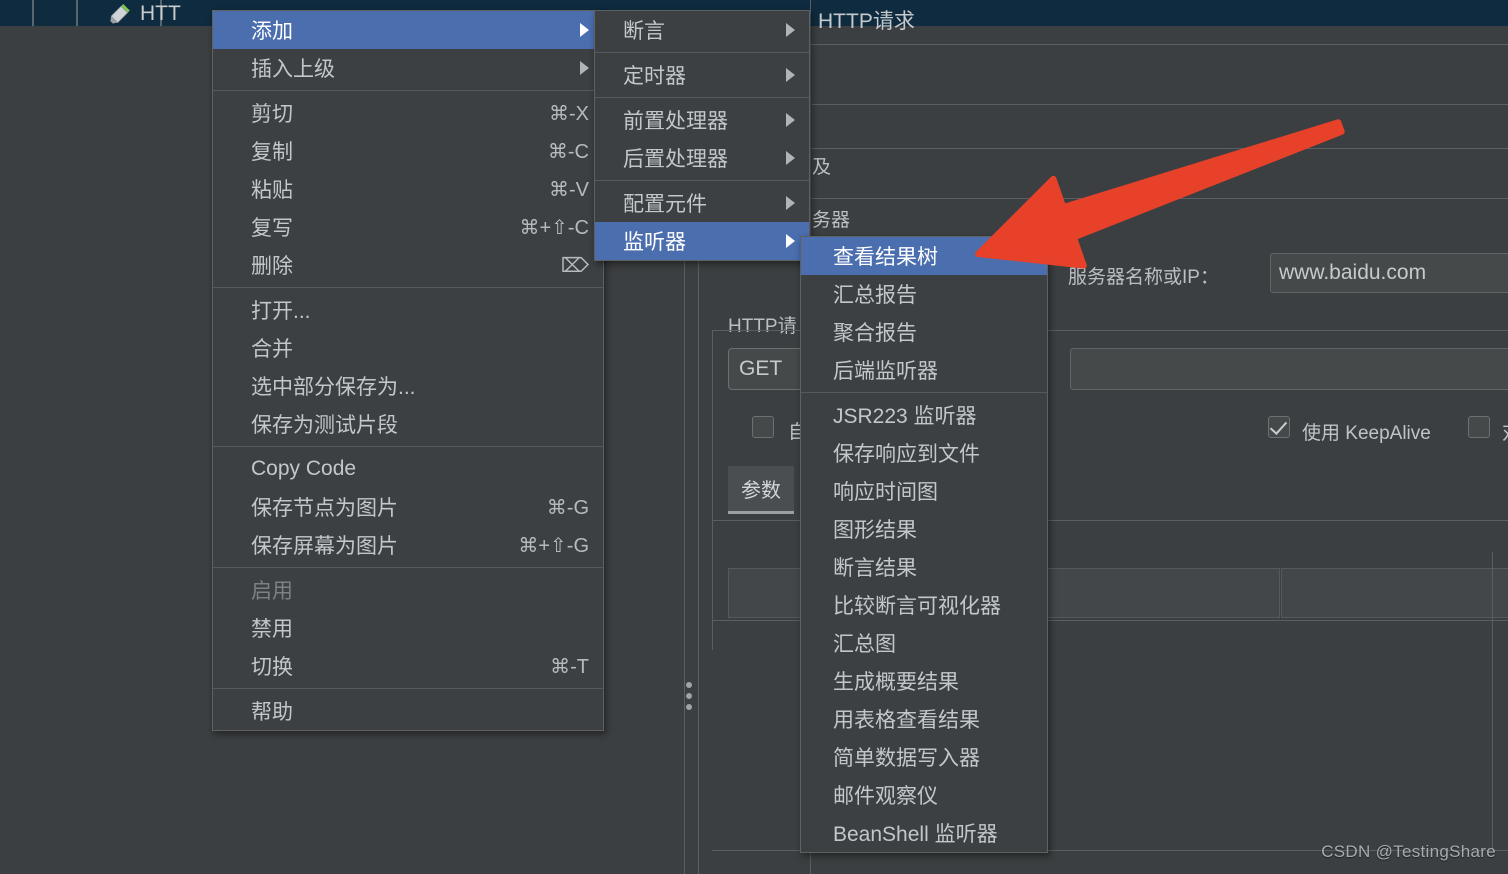  What do you see at coordinates (702, 241) in the screenshot?
I see `menu-item-category: 监听器` at bounding box center [702, 241].